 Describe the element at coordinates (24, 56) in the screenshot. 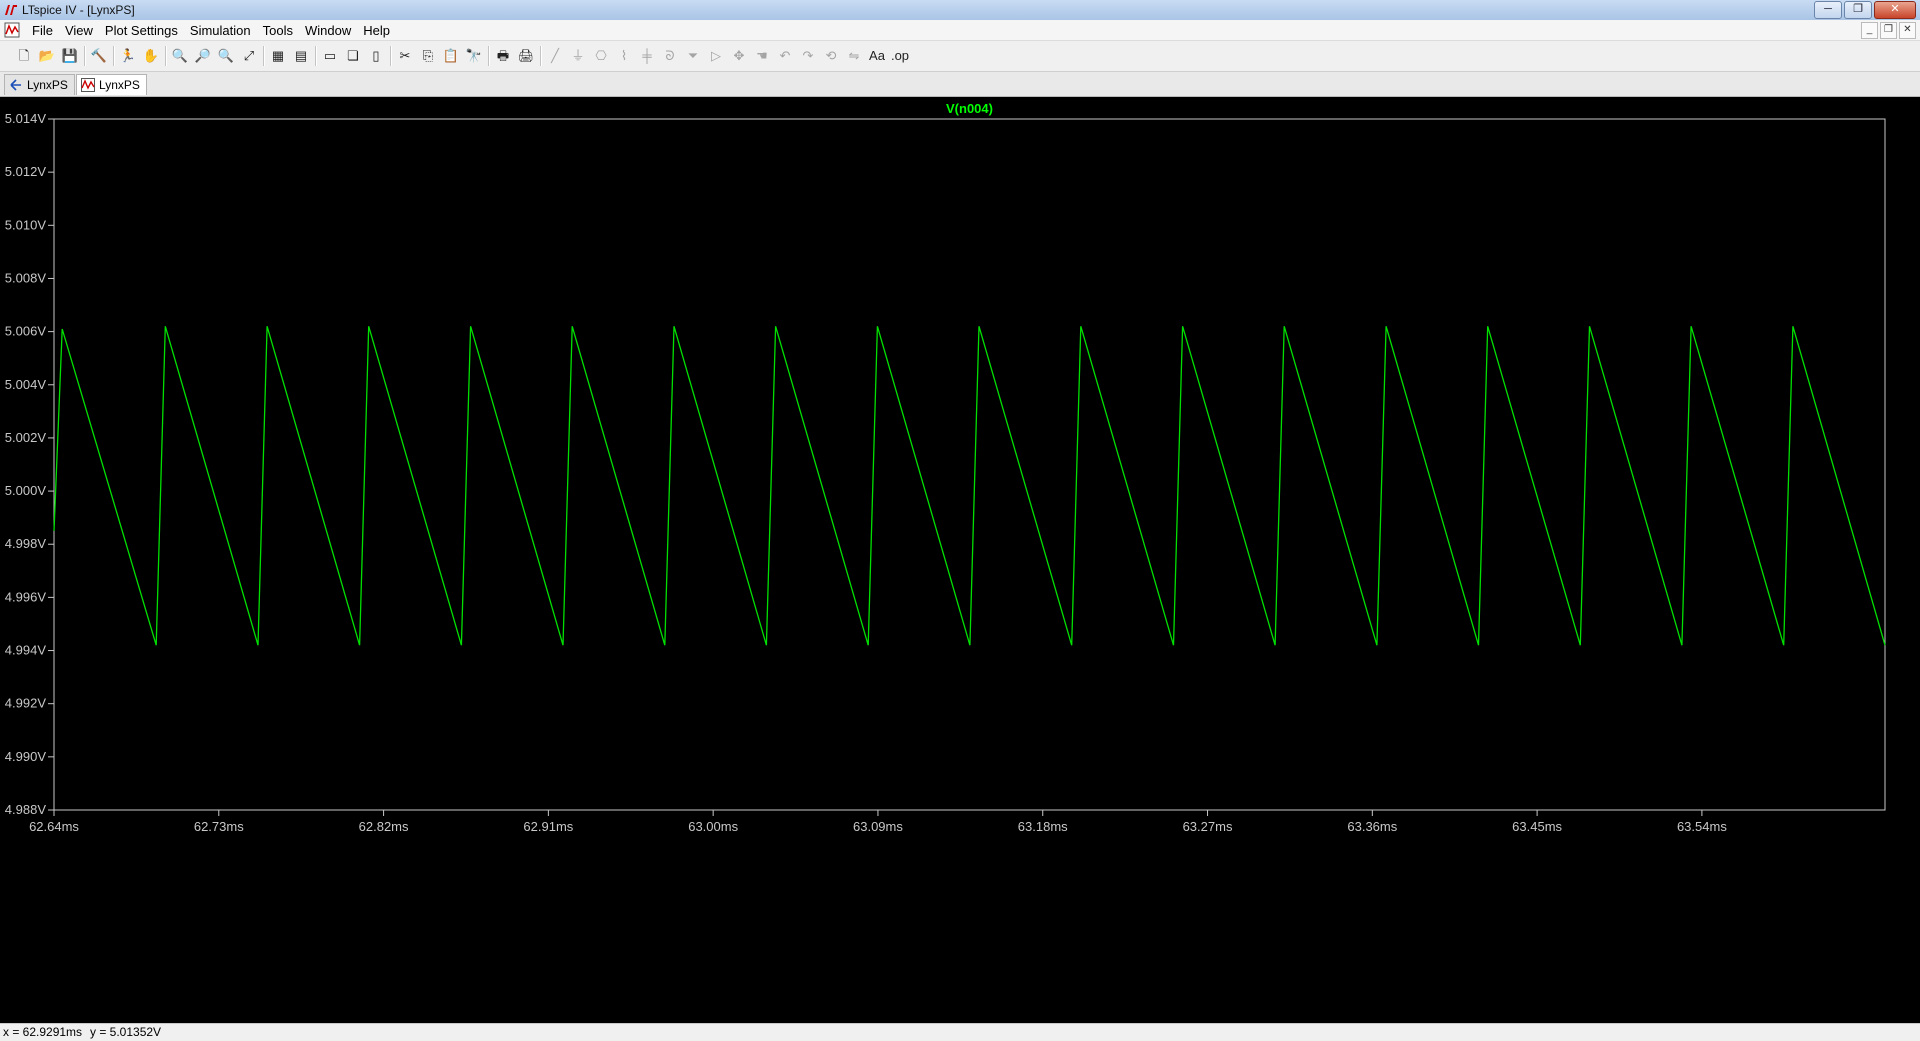

I see `open-schematic-icon: 🗋` at that location.